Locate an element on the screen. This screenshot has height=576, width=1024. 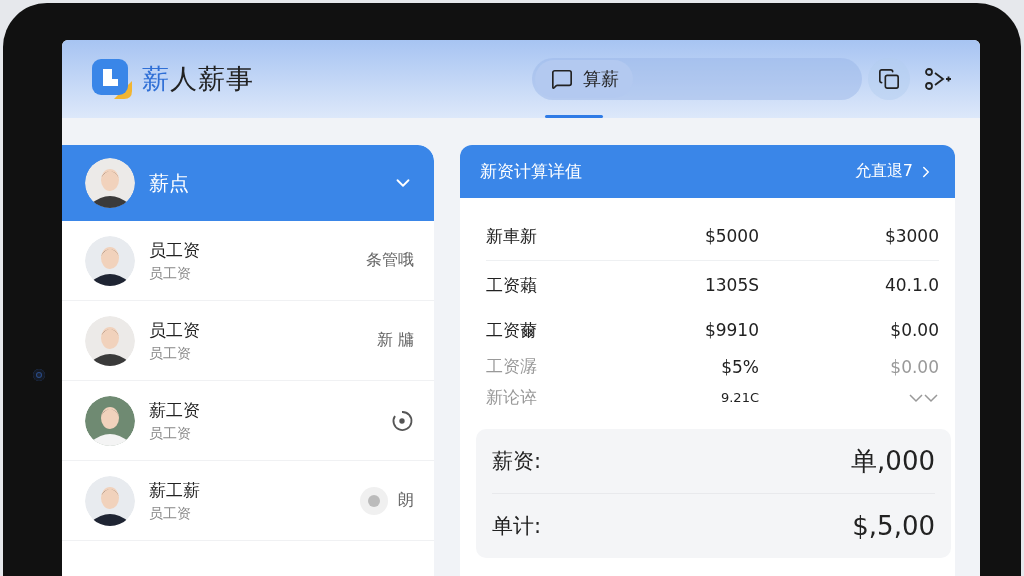
summary-label: 单计: is located at coordinates (517, 526).